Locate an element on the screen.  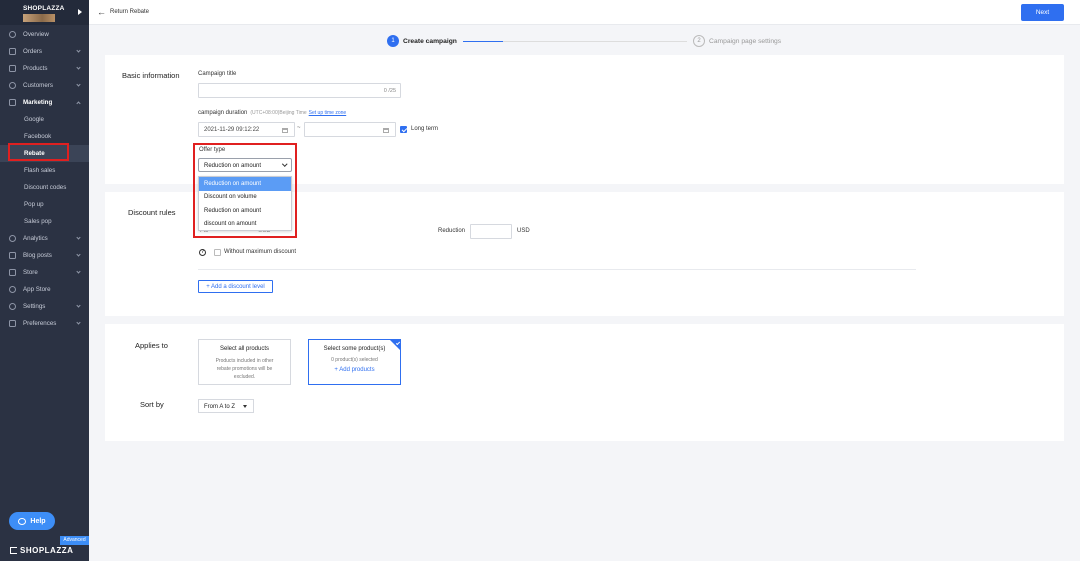
sidebar-item-label: Settings is located at coordinates (34, 306).